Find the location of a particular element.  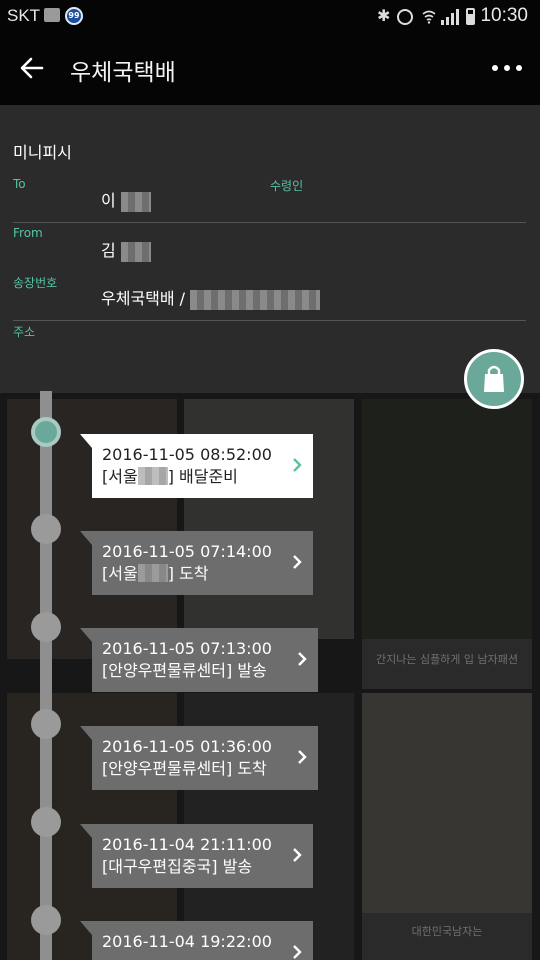

battery-icon is located at coordinates (470, 16).